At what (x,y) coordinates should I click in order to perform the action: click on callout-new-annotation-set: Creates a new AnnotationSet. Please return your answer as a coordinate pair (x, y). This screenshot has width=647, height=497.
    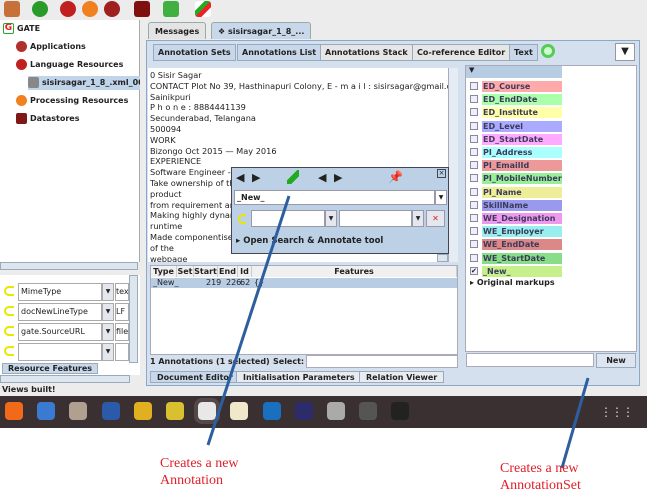
    Looking at the image, I should click on (540, 477).